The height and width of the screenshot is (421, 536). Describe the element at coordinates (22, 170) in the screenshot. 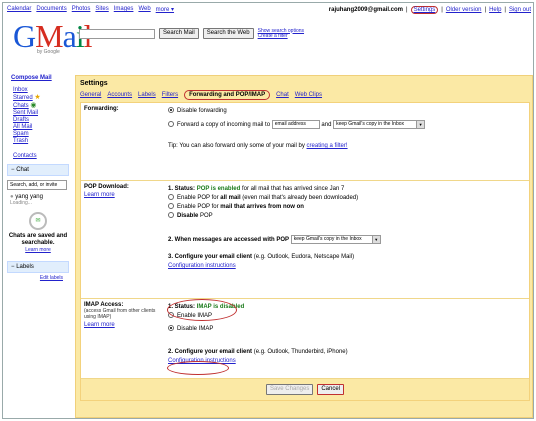

I see `chat-panel-title: Chat` at that location.